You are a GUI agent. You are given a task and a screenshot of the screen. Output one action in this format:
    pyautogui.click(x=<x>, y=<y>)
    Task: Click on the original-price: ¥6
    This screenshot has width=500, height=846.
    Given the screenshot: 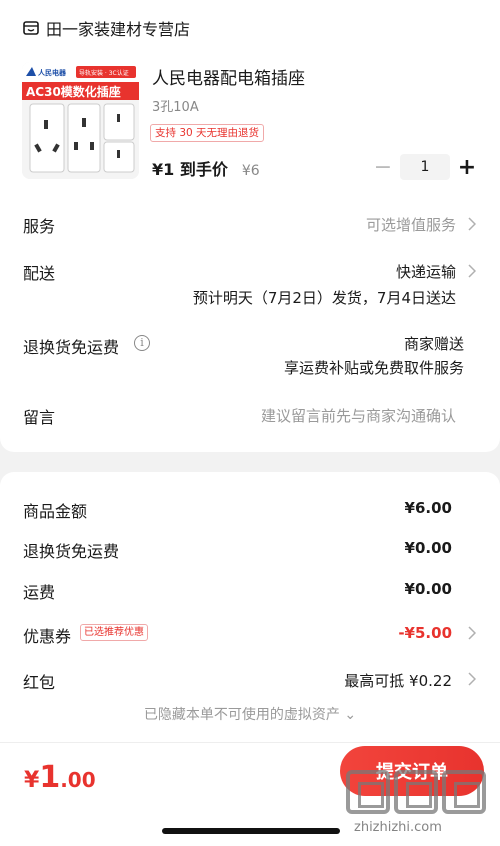 What is the action you would take?
    pyautogui.click(x=250, y=171)
    